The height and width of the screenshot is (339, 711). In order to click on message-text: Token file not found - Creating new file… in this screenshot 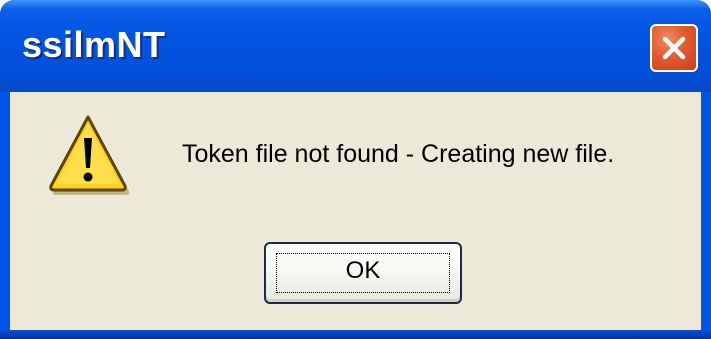, I will do `click(398, 154)`.